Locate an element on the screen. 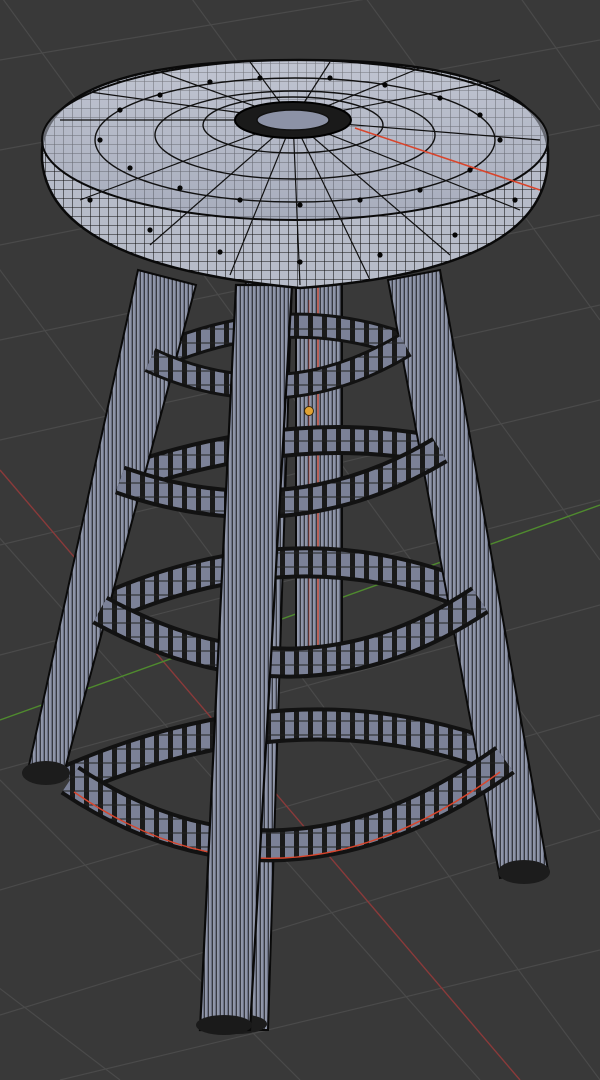 The image size is (600, 1080). footrest-ring-lower-back is located at coordinates (290, 585).